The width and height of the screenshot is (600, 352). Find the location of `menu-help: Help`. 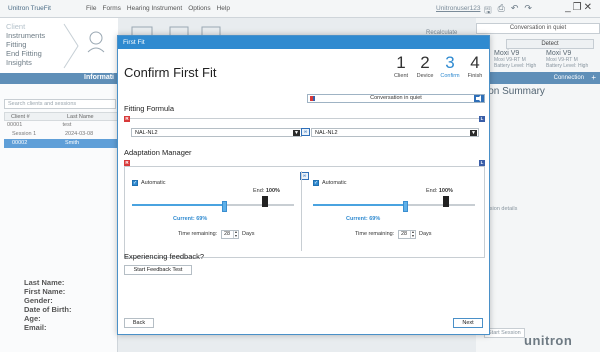

menu-help: Help is located at coordinates (223, 8).